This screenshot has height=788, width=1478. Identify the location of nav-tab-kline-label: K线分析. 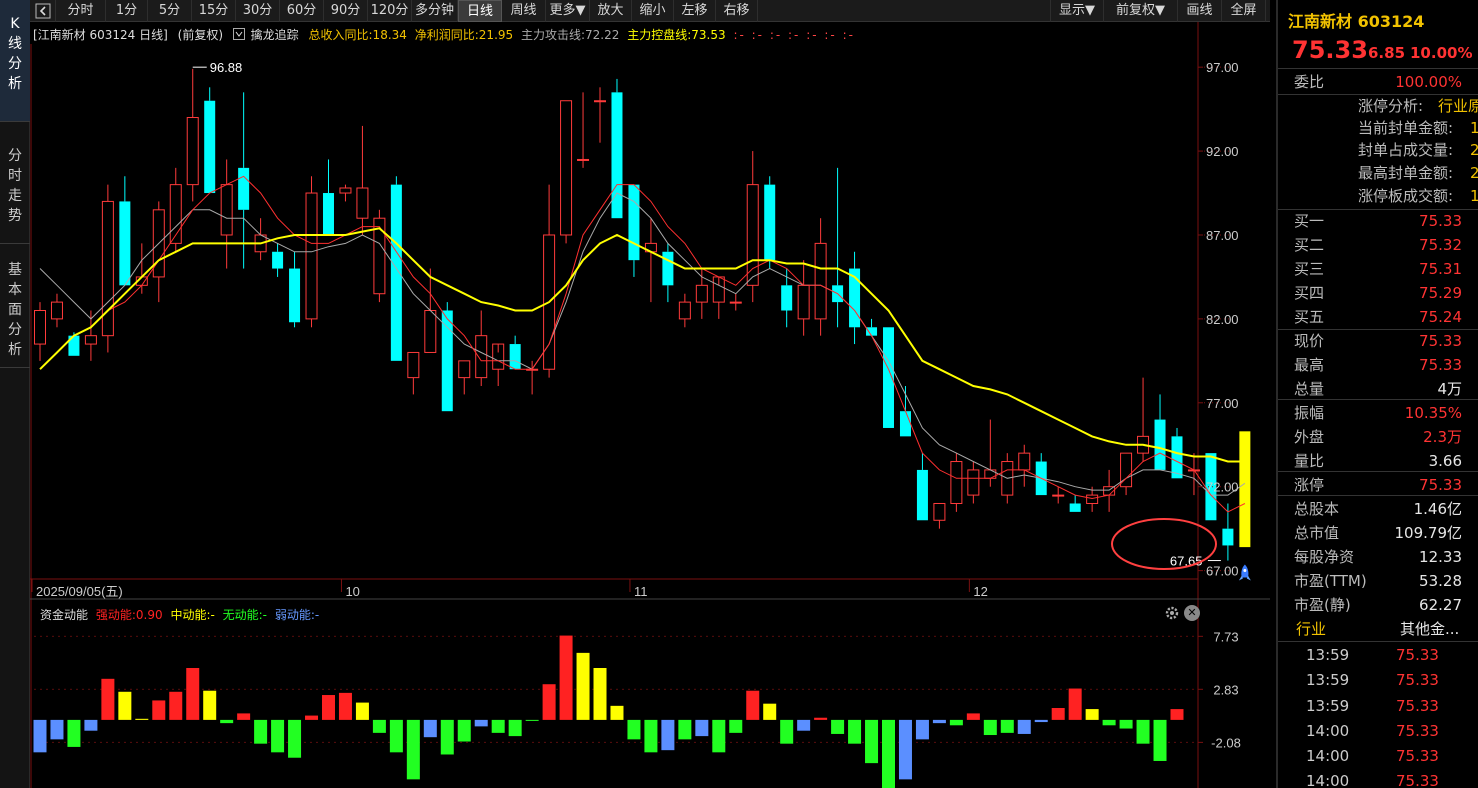
(15, 54).